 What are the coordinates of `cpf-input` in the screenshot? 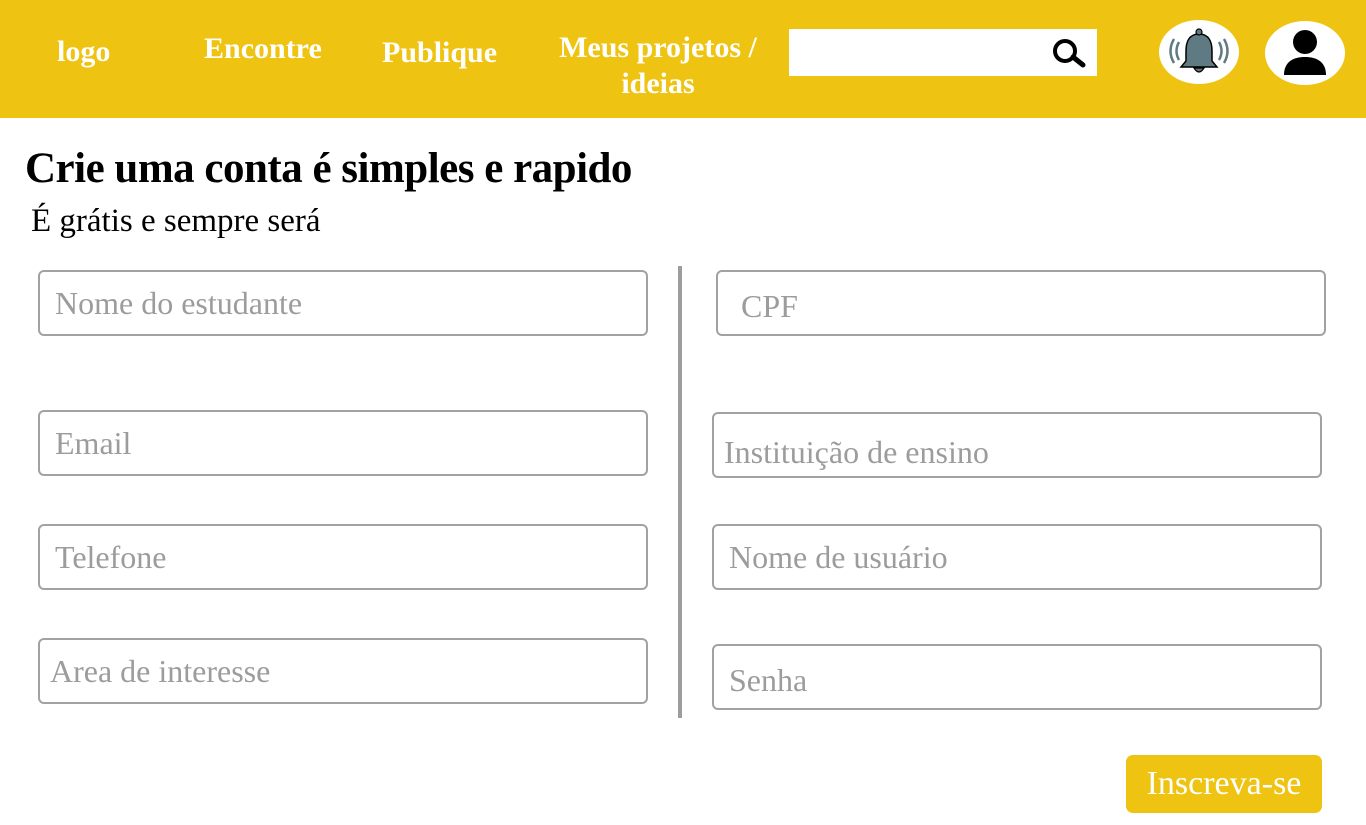 It's located at (1021, 303).